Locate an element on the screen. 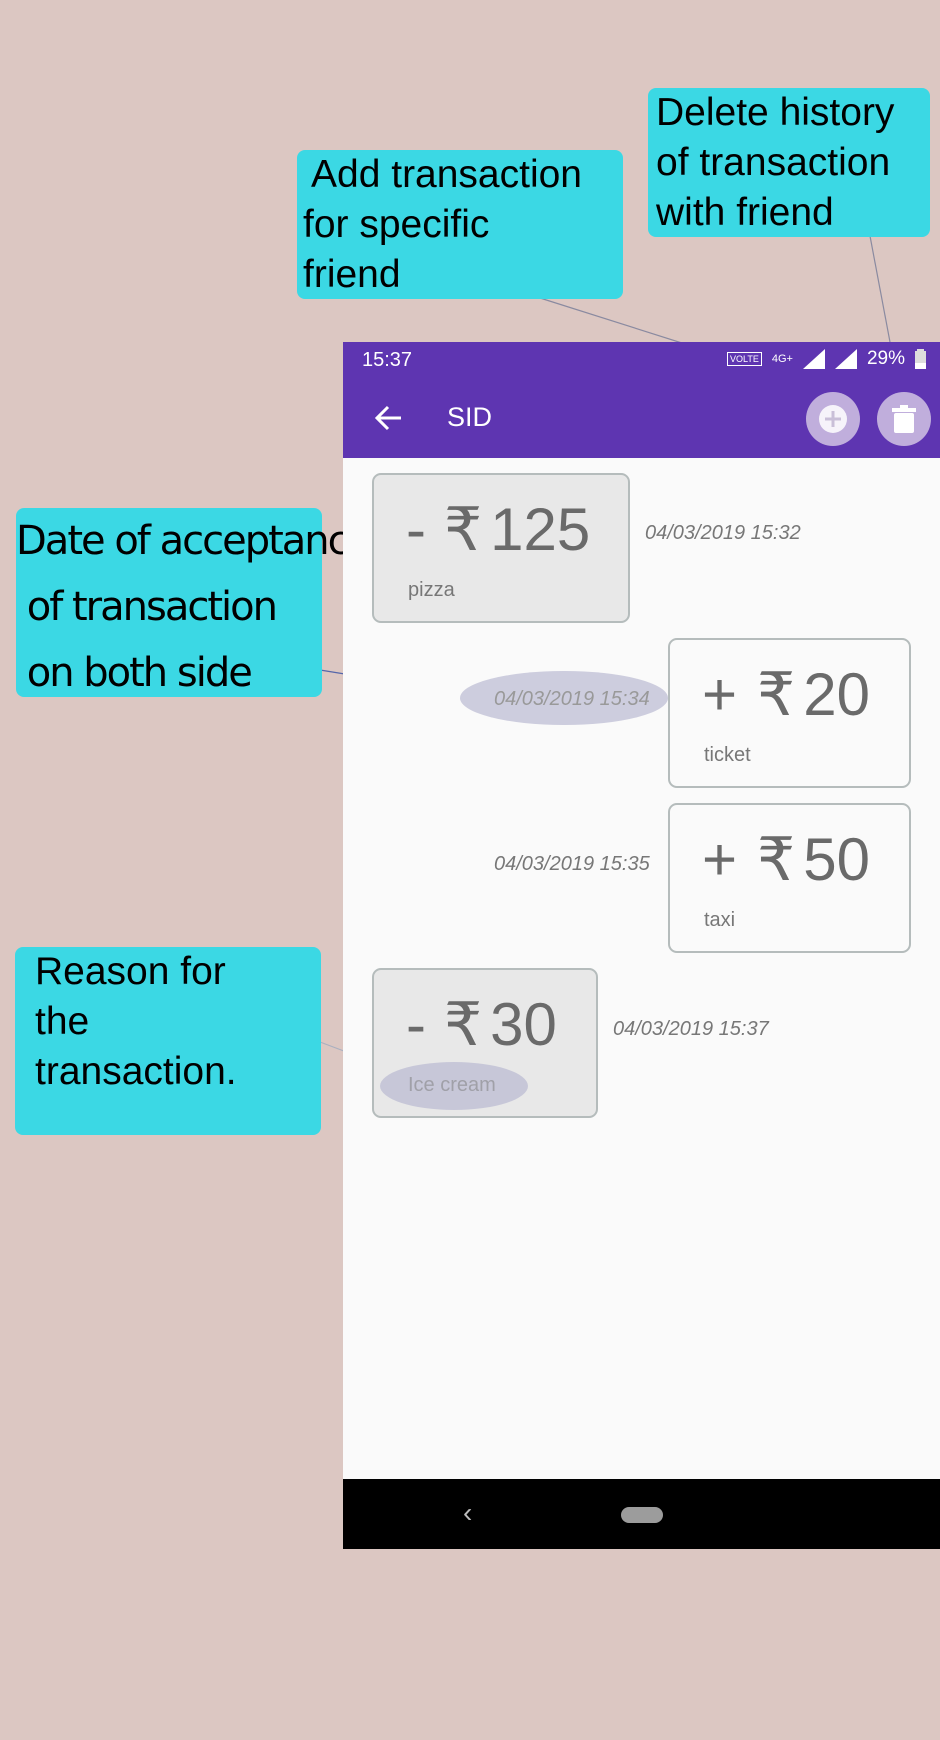 This screenshot has width=940, height=1740. plus-circle-icon is located at coordinates (833, 419).